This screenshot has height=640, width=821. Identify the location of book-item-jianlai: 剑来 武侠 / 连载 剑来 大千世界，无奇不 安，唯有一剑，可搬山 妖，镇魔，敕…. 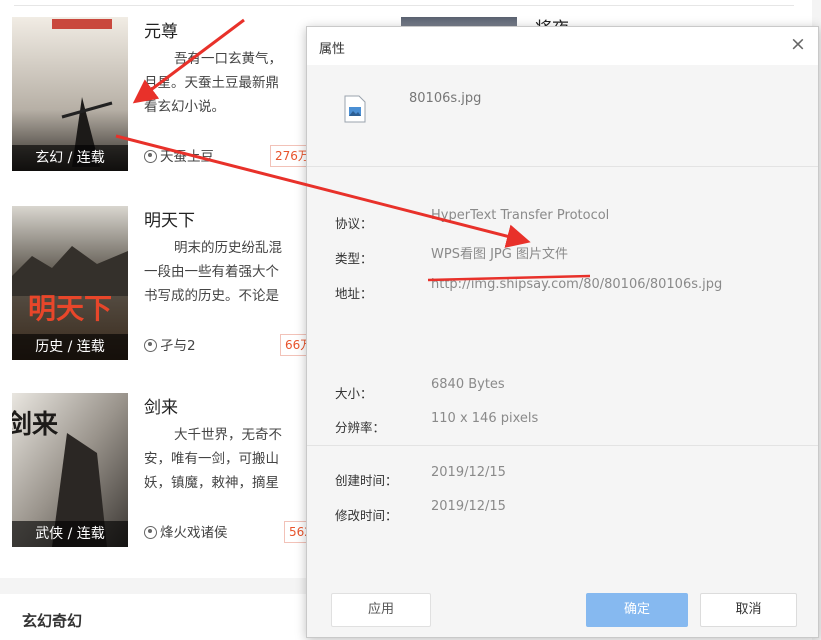
(168, 473).